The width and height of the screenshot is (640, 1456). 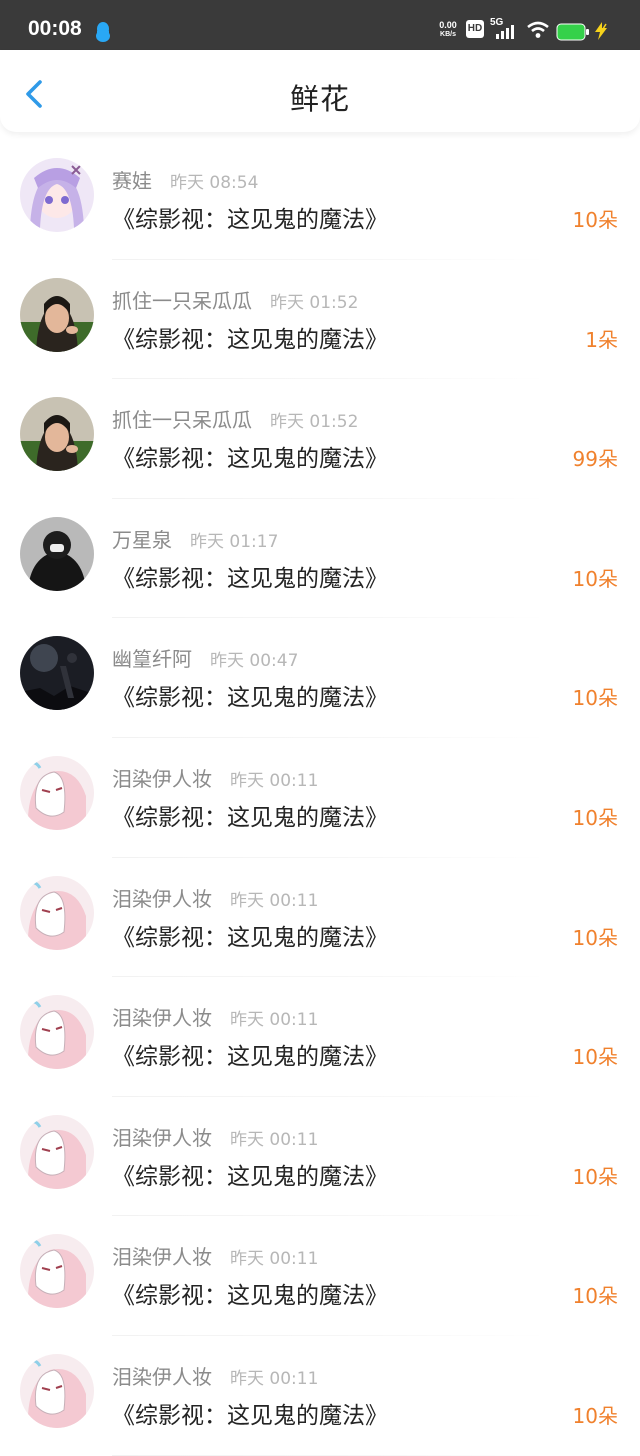 I want to click on qq-penguin-icon, so click(x=103, y=32).